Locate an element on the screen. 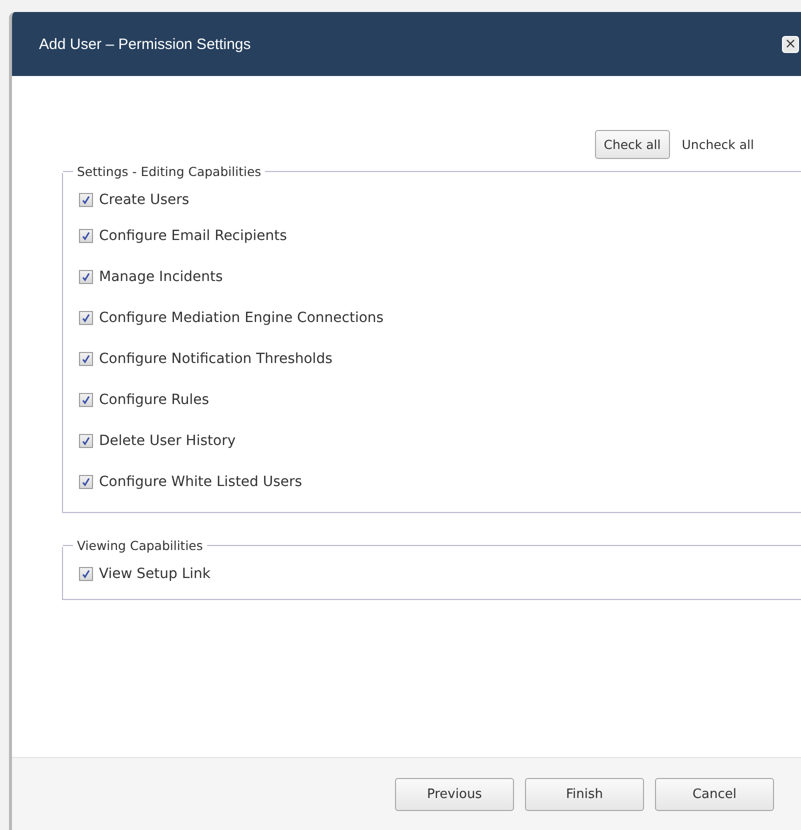 This screenshot has height=830, width=801. checkbox-label: Delete User History is located at coordinates (167, 440).